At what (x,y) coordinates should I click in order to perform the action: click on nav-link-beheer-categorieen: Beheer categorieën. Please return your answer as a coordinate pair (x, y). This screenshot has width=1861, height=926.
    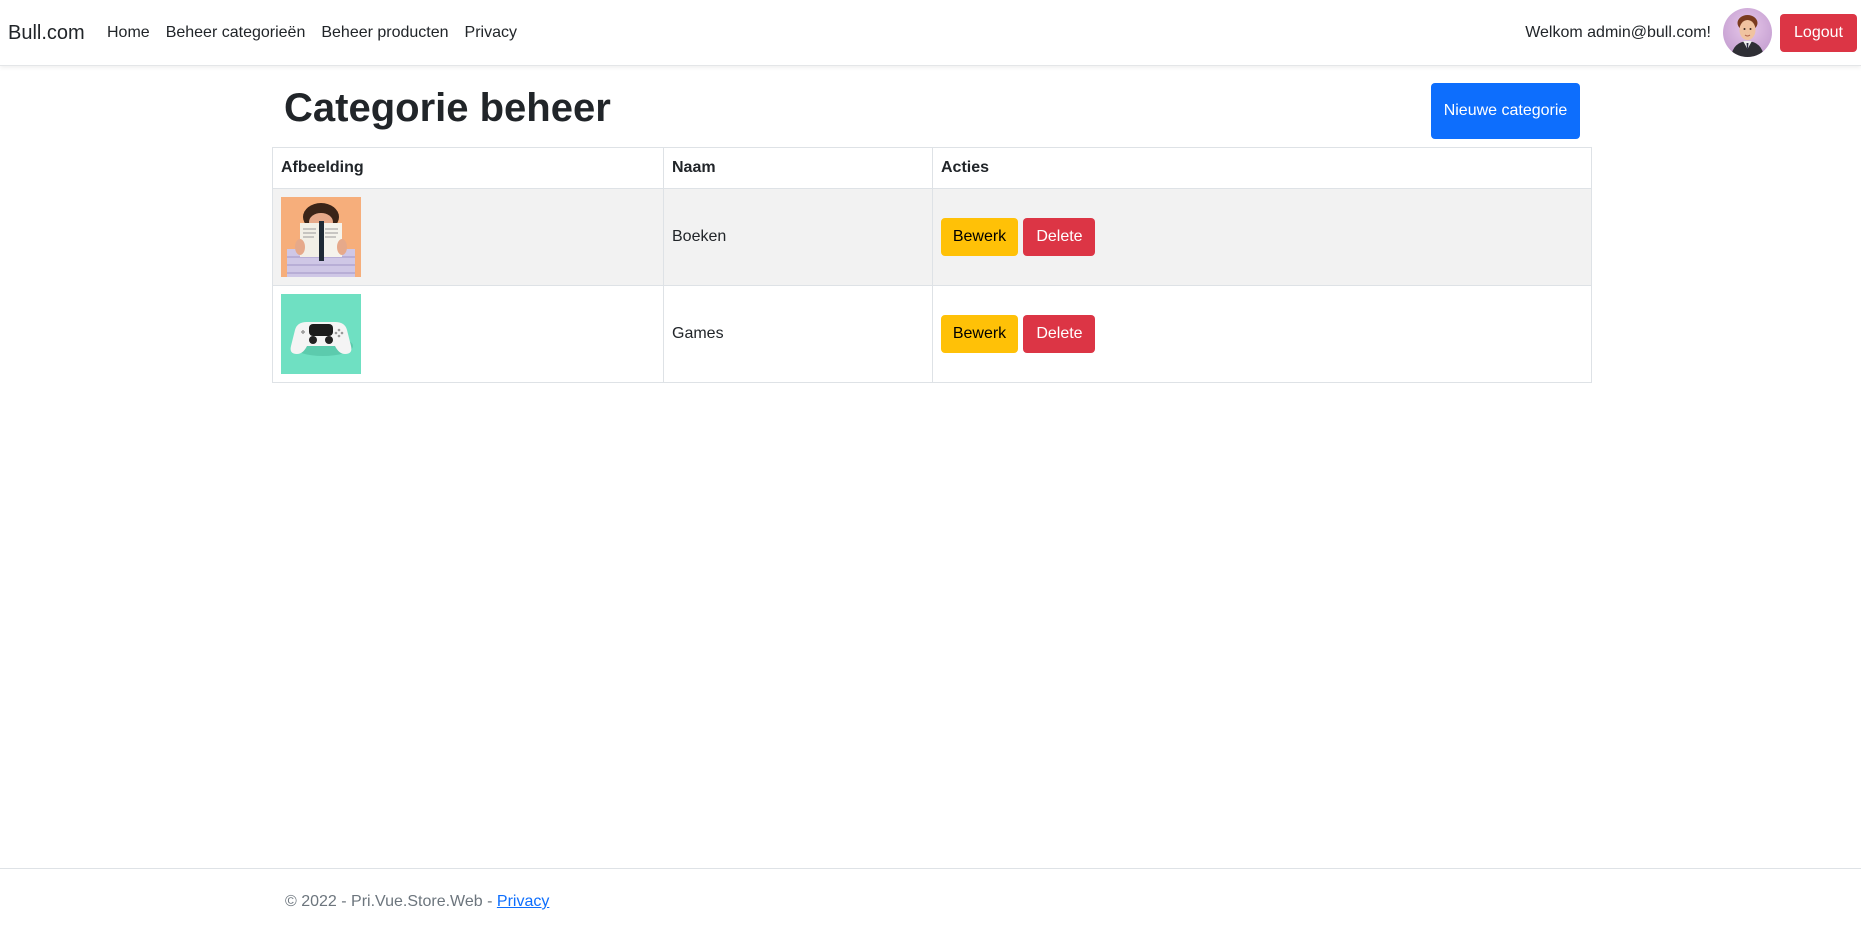
    Looking at the image, I should click on (236, 33).